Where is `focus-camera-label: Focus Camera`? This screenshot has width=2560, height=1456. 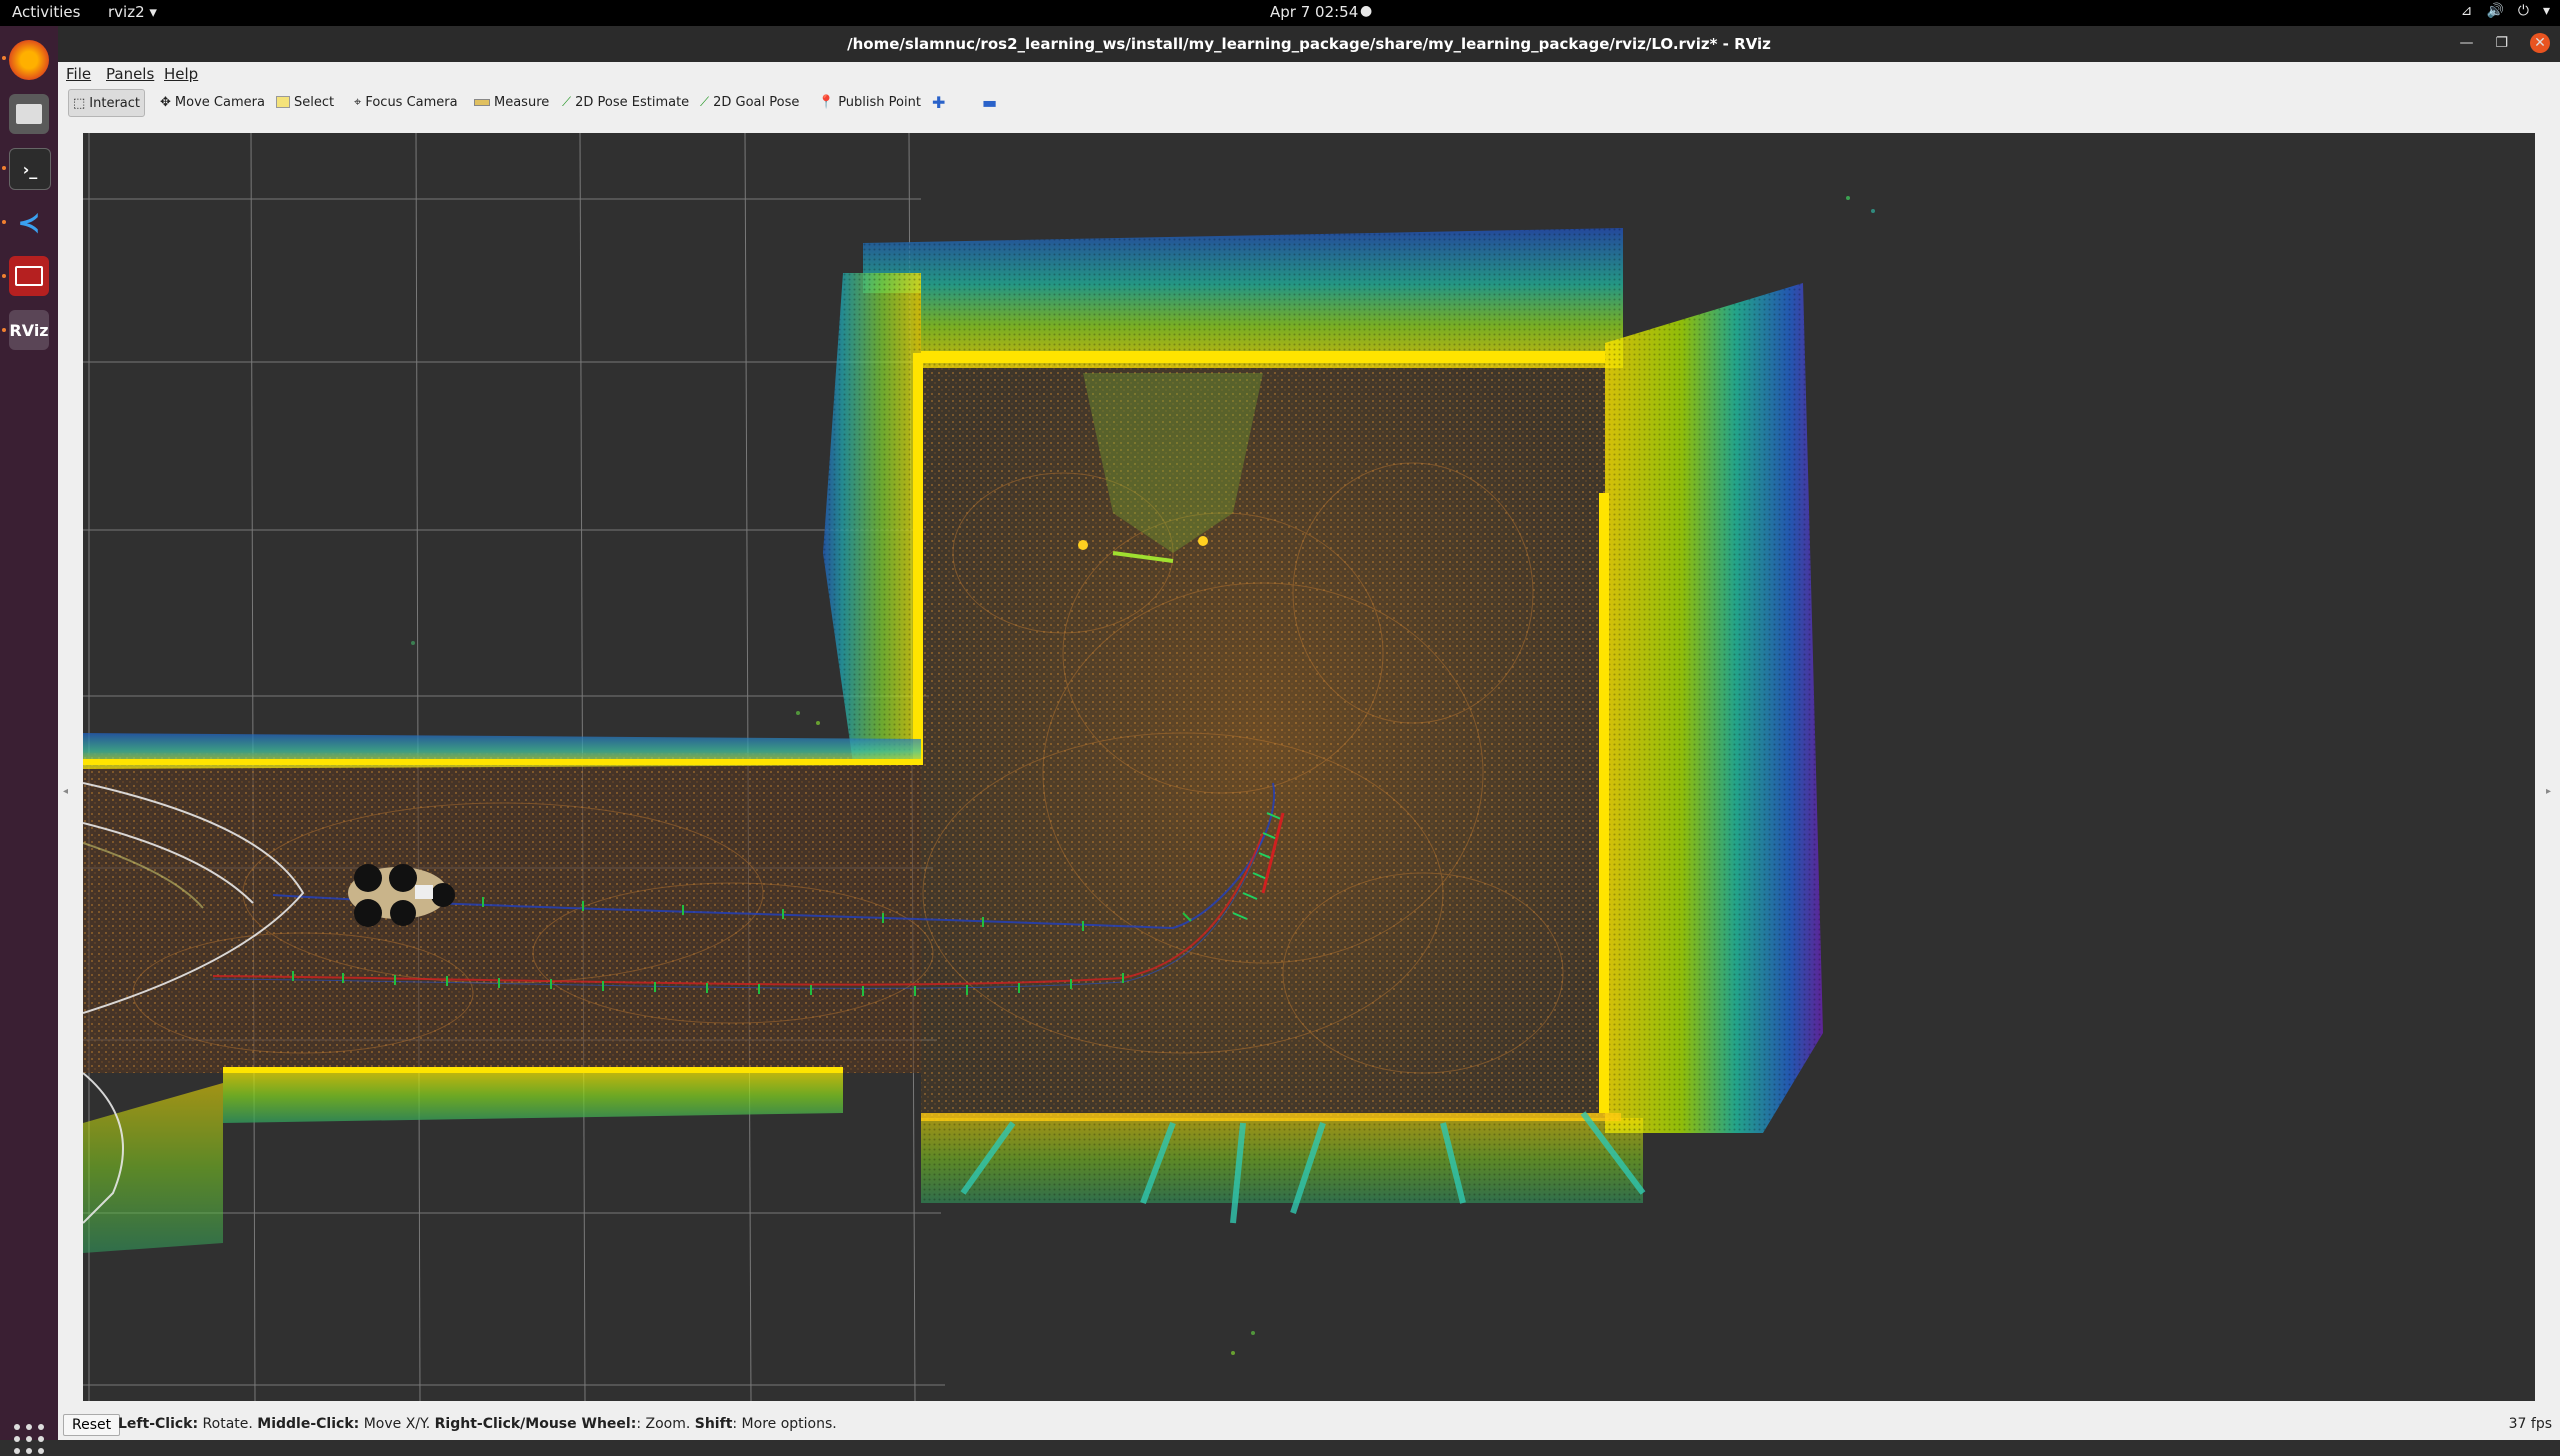 focus-camera-label: Focus Camera is located at coordinates (411, 102).